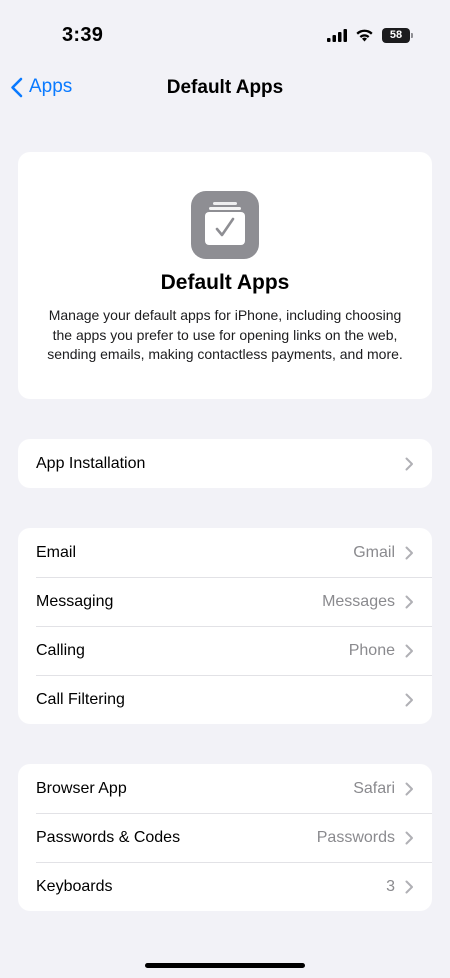 This screenshot has width=450, height=978. I want to click on row-value: Safari, so click(374, 788).